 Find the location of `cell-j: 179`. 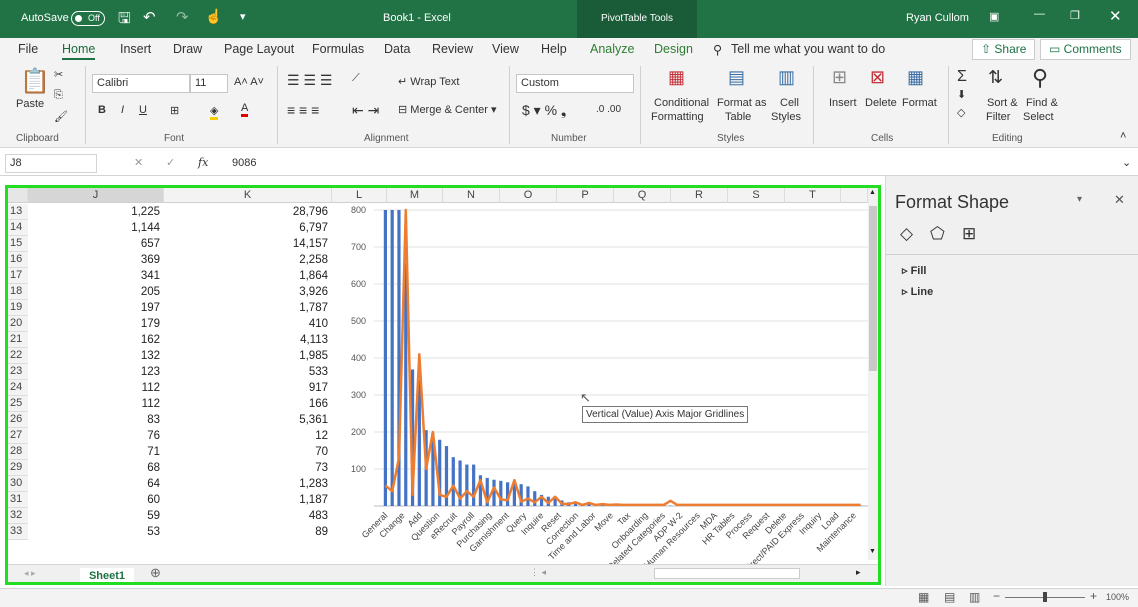

cell-j: 179 is located at coordinates (94, 324).